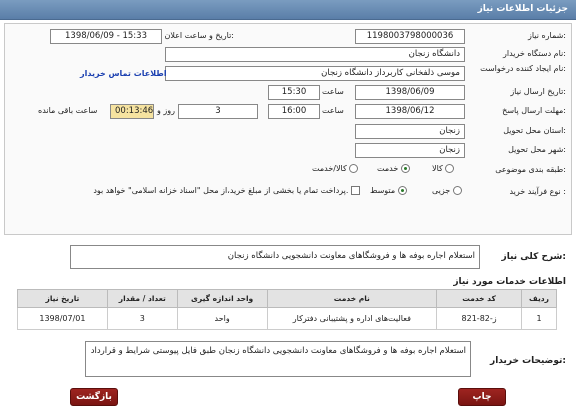 This screenshot has width=576, height=407. I want to click on category-option-service: خدمت, so click(393, 168).